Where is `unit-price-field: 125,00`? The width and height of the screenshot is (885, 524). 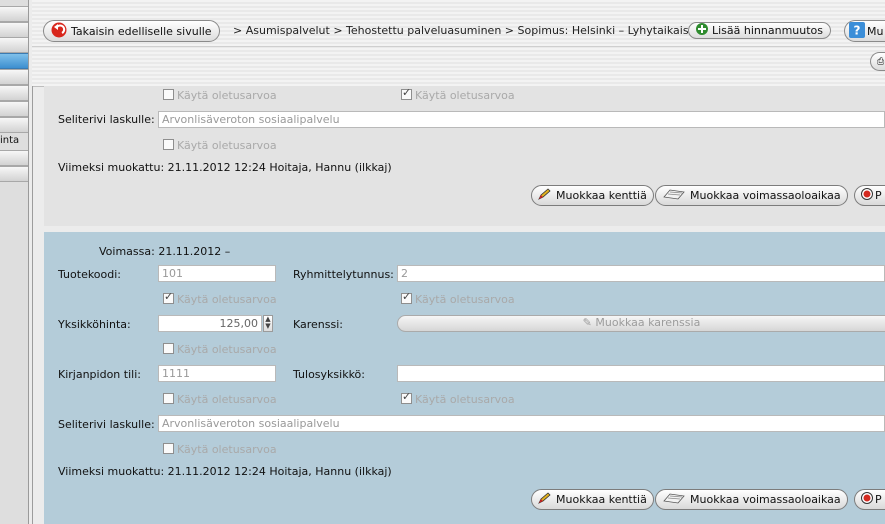 unit-price-field: 125,00 is located at coordinates (210, 323).